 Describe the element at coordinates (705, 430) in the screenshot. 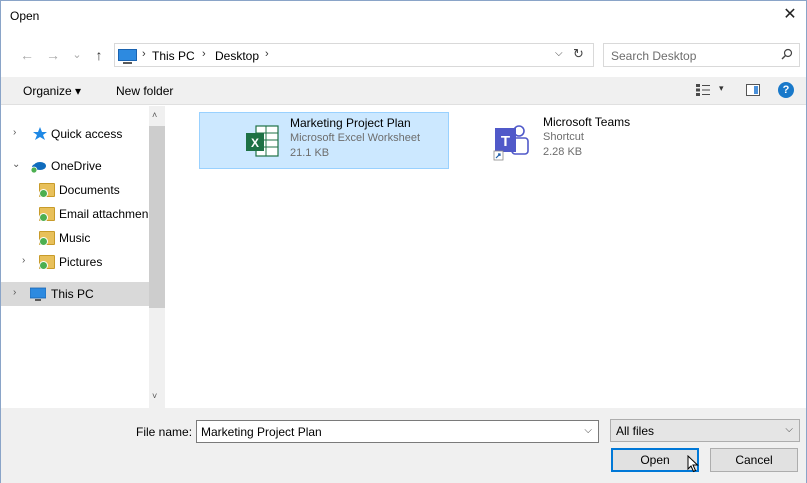

I see `file-type-filter-select: All files ⌵` at that location.